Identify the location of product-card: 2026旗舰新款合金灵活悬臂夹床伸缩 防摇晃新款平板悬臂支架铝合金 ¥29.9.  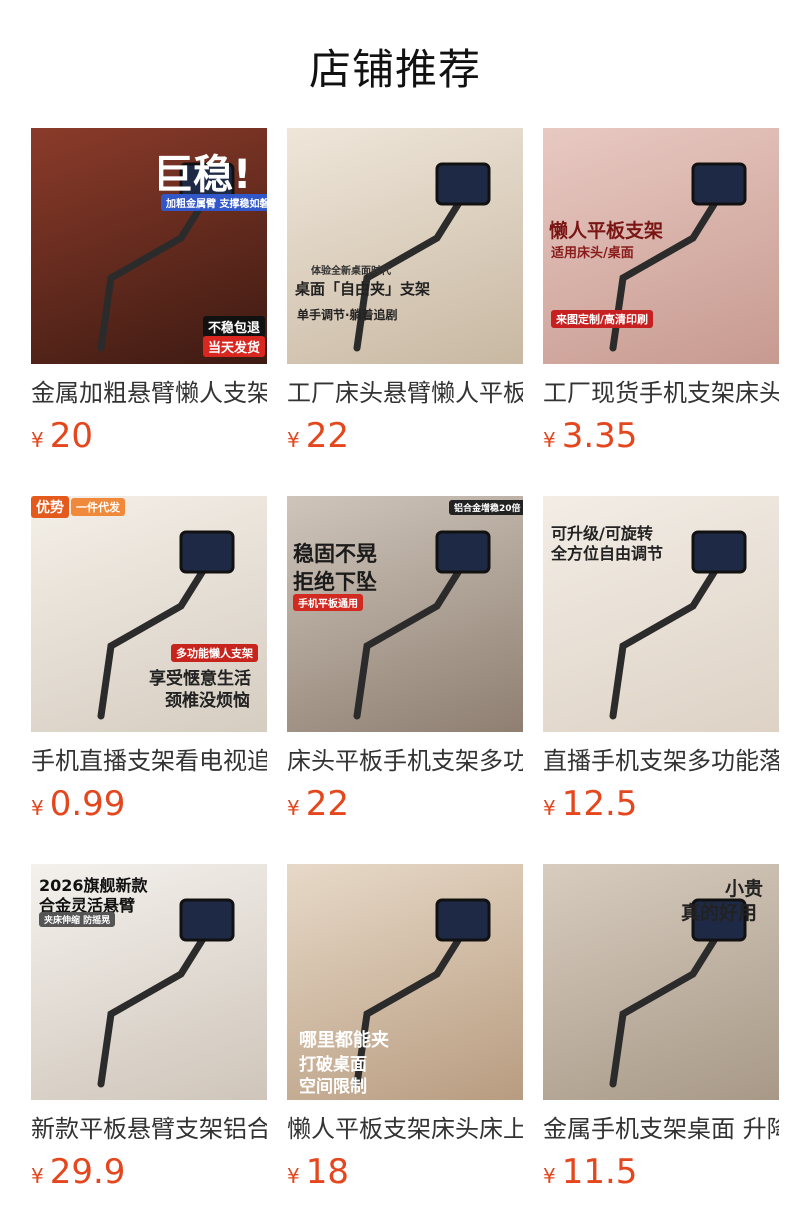
(149, 1048).